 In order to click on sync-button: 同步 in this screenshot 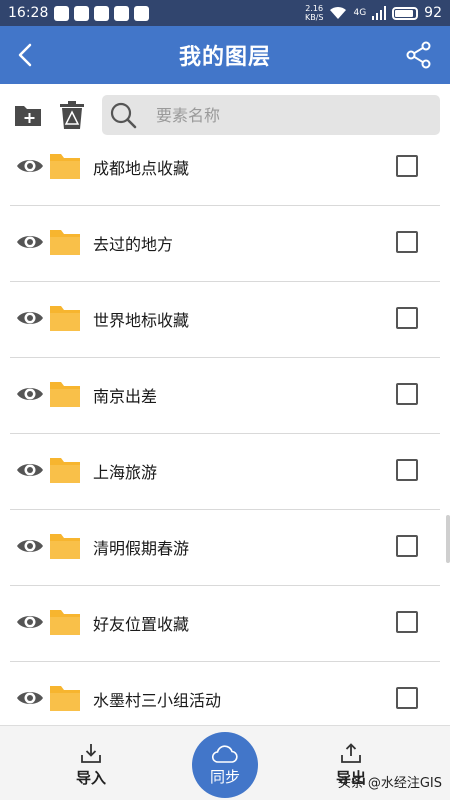, I will do `click(225, 765)`.